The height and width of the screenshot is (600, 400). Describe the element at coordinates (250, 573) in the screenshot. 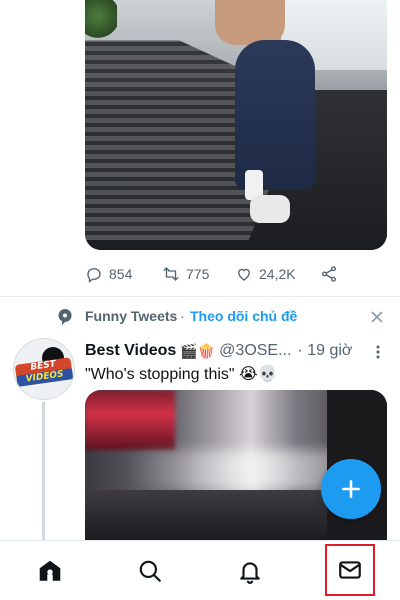

I see `bell-icon` at that location.